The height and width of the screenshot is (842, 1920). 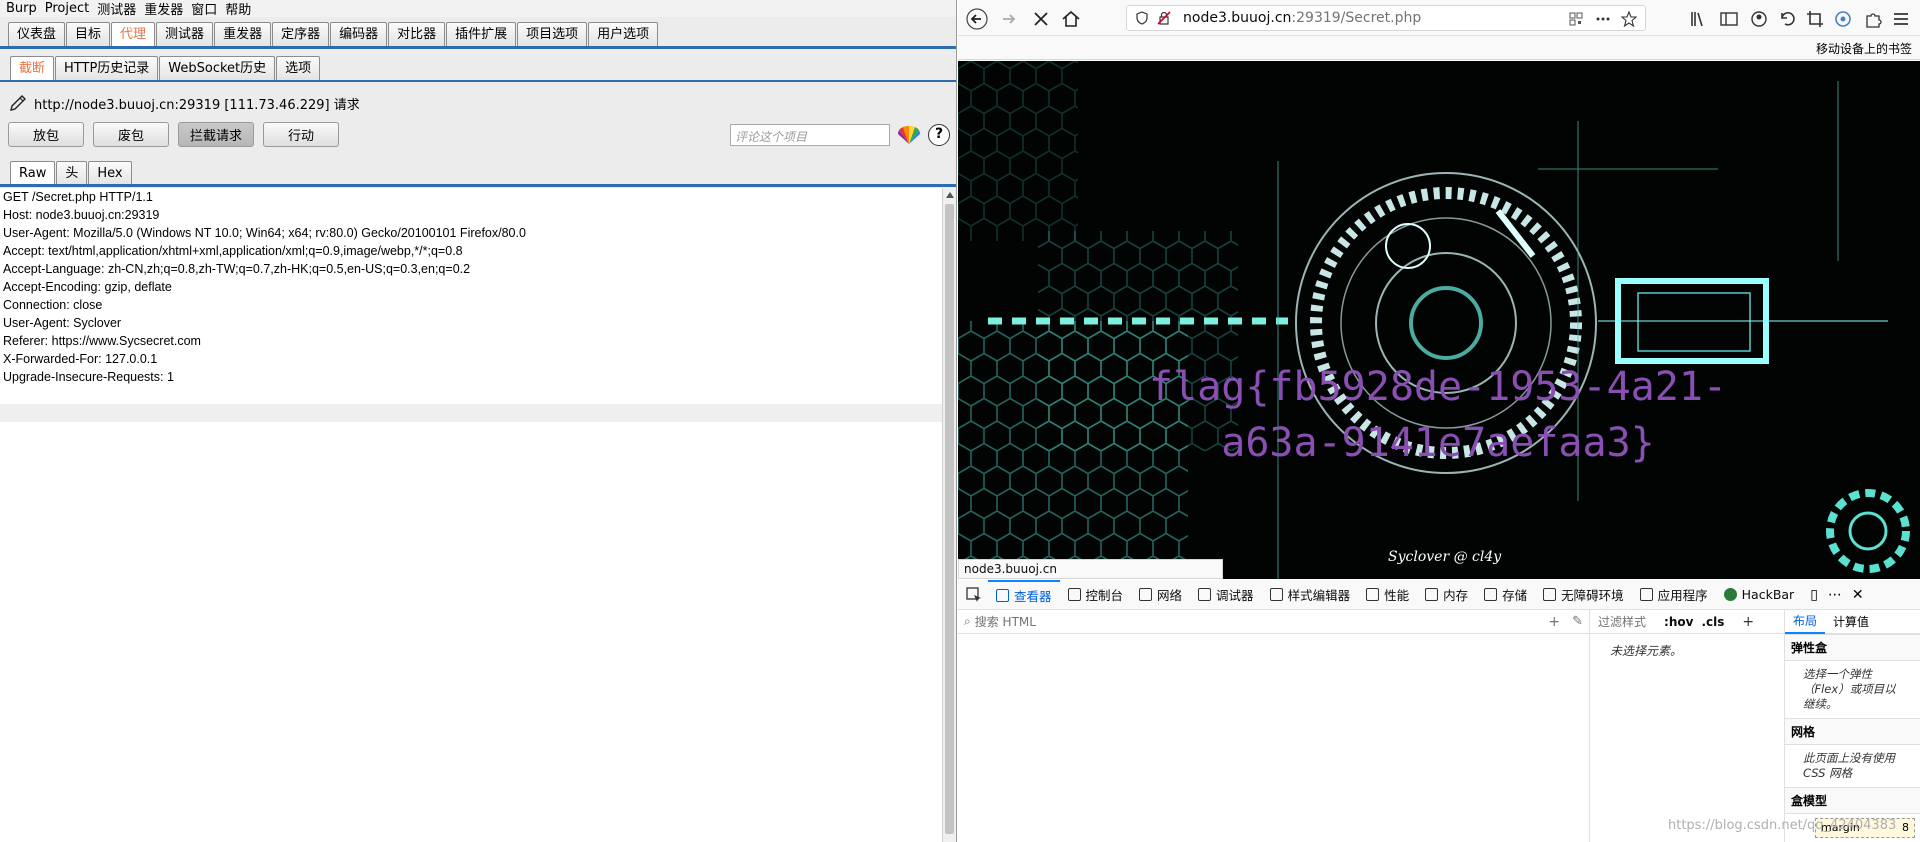 What do you see at coordinates (552, 34) in the screenshot?
I see `tab-project-options: 项目选项` at bounding box center [552, 34].